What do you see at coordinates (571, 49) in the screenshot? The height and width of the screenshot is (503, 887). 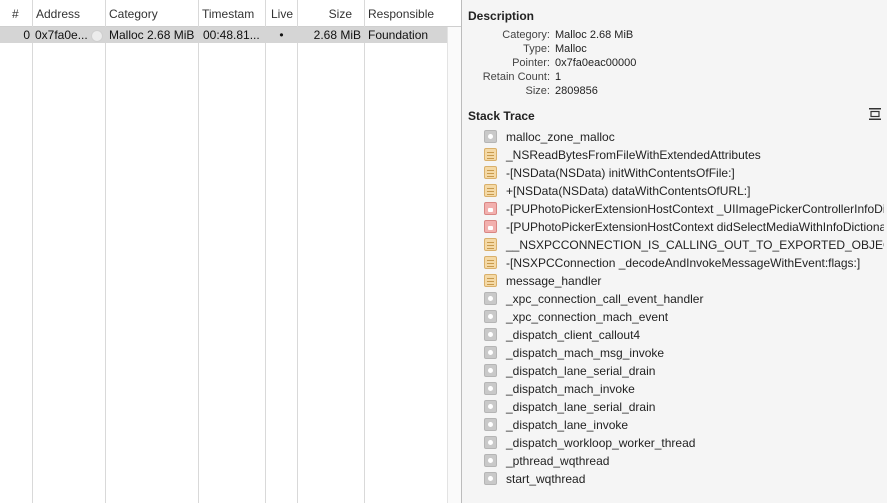 I see `description-value: Malloc` at bounding box center [571, 49].